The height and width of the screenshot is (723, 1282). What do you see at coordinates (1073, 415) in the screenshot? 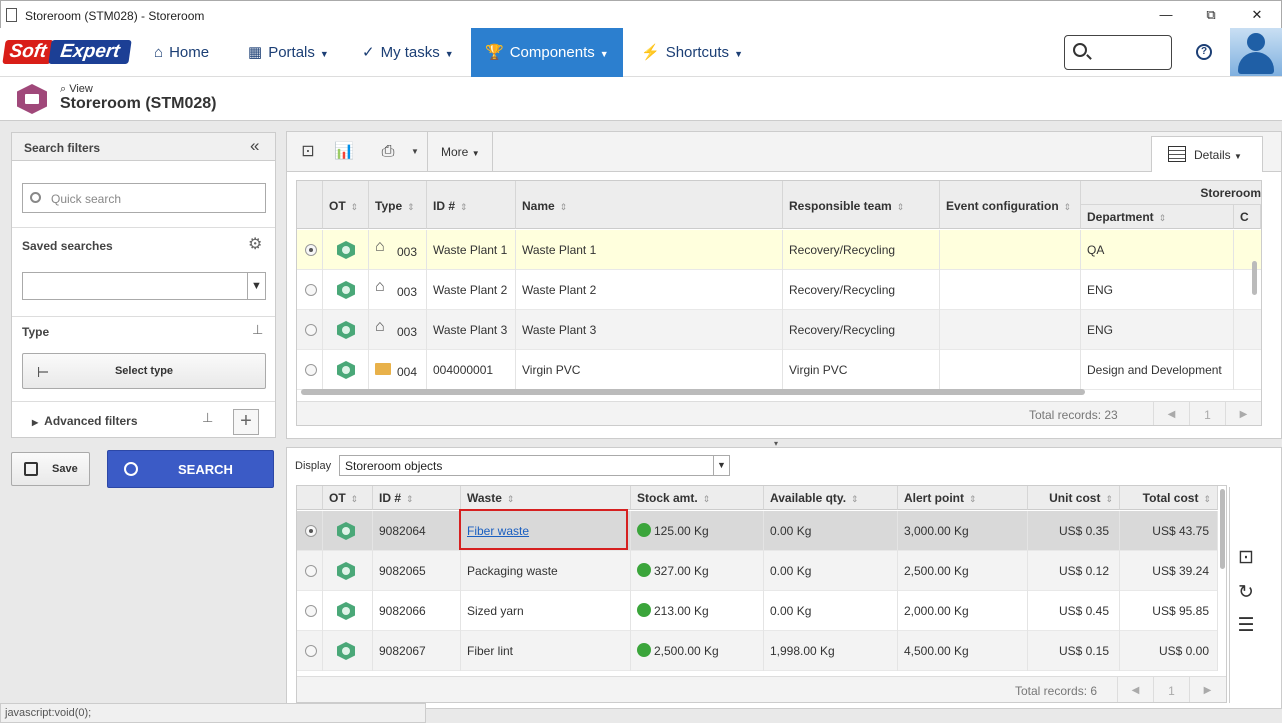
I see `total-records: Total records: 23` at bounding box center [1073, 415].